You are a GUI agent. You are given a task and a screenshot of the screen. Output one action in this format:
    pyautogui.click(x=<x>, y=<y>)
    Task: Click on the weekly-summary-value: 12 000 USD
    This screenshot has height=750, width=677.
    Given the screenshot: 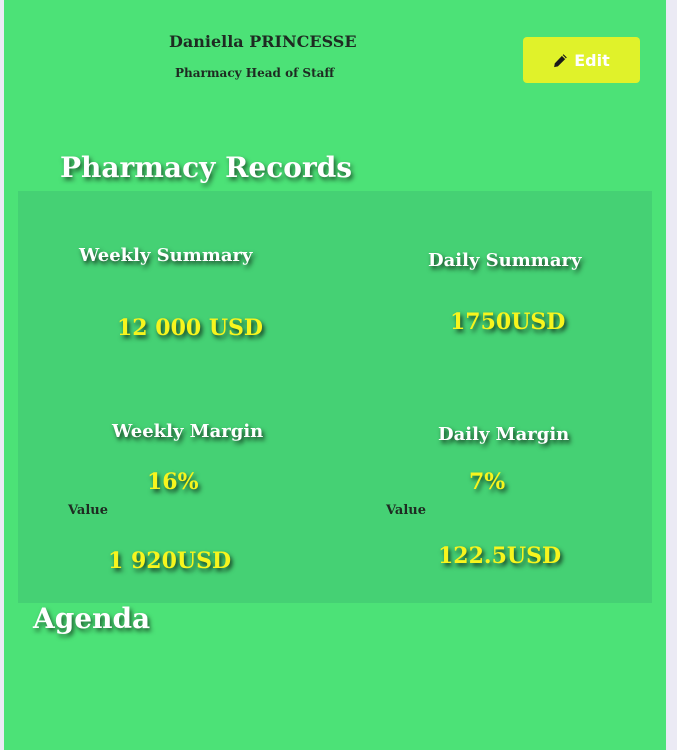 What is the action you would take?
    pyautogui.click(x=190, y=328)
    